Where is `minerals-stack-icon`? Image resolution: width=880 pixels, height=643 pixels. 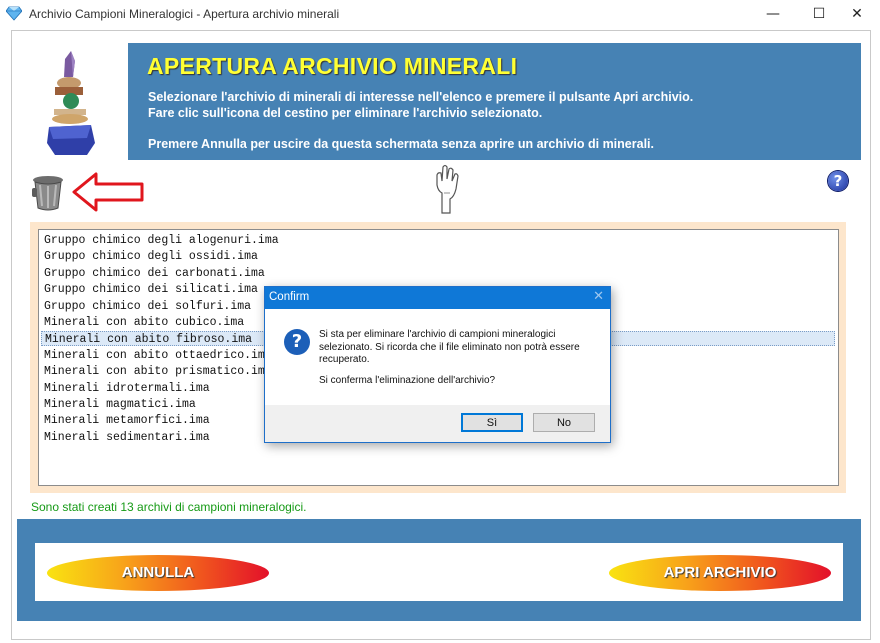 minerals-stack-icon is located at coordinates (71, 103).